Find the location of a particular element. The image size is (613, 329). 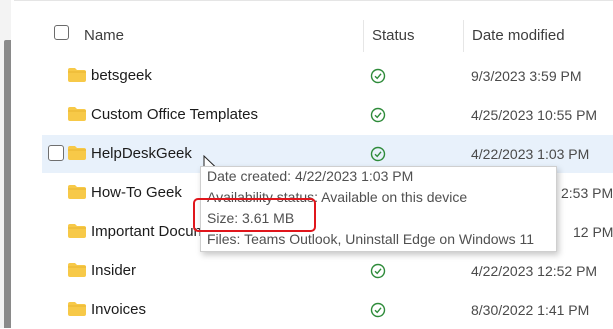

list-item: Invoices 8/30/2022 1:41 PM is located at coordinates (327, 310).